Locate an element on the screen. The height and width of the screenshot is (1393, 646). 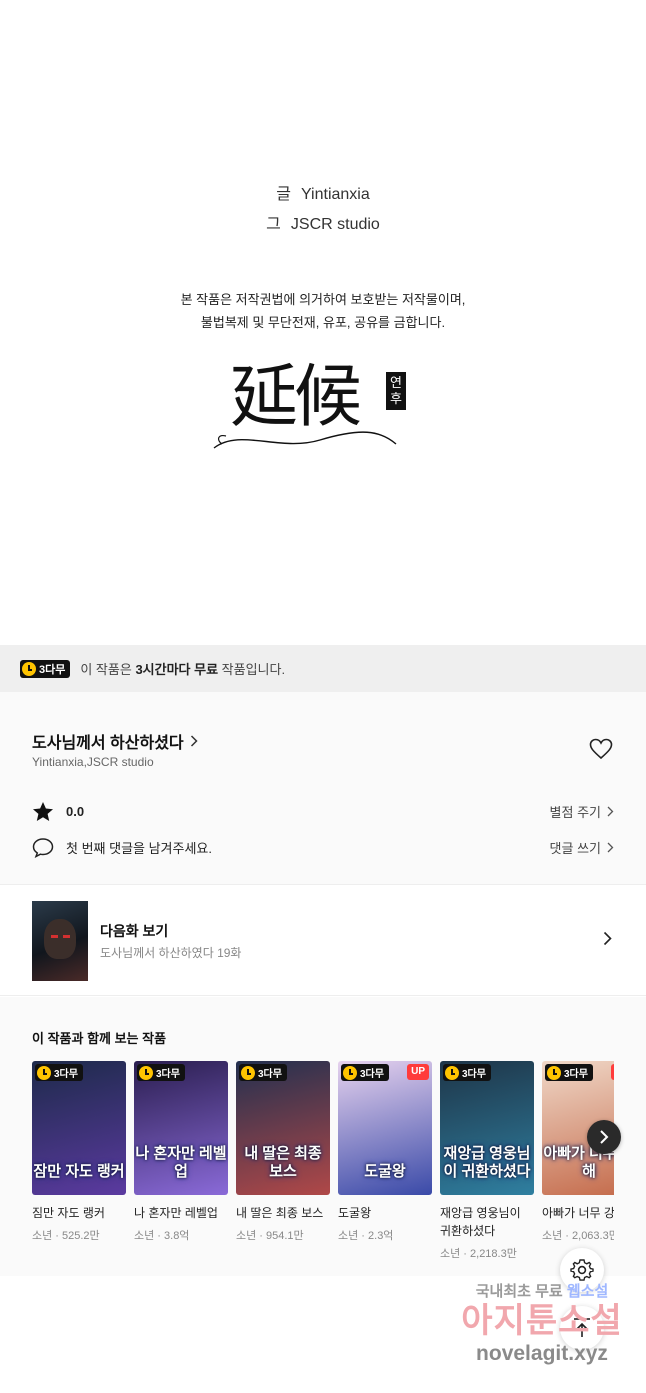
write-comment-label: 댓글 쓰기 is located at coordinates (575, 848).